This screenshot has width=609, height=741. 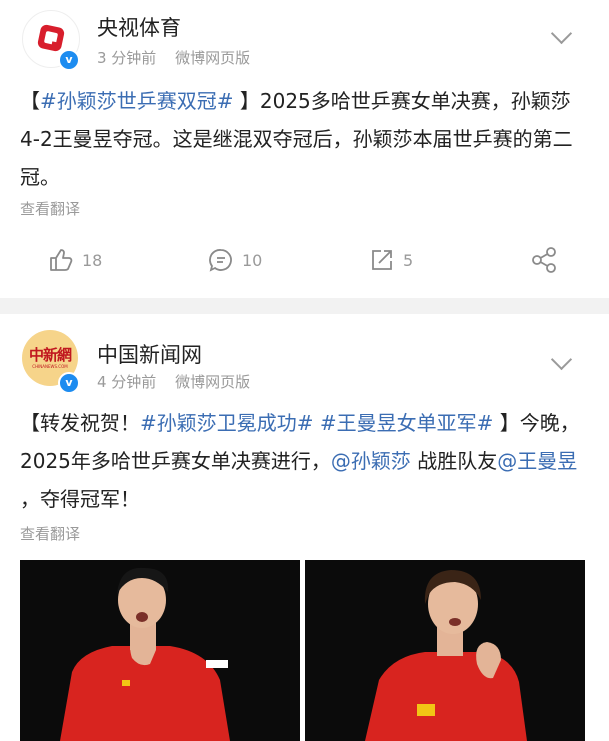 I want to click on share-button, so click(x=548, y=260).